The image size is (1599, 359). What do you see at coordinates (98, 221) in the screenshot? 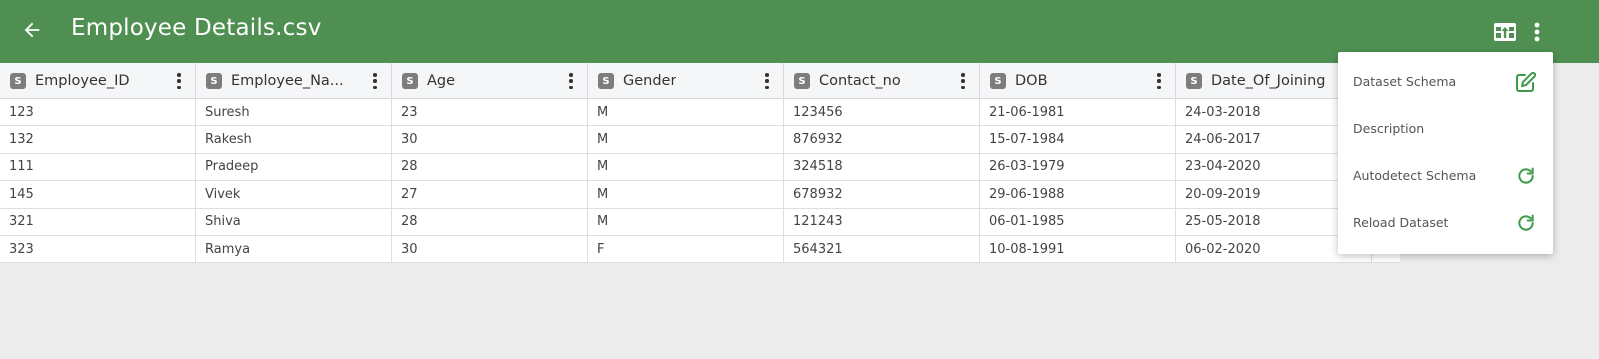
I see `table-cell: 321` at bounding box center [98, 221].